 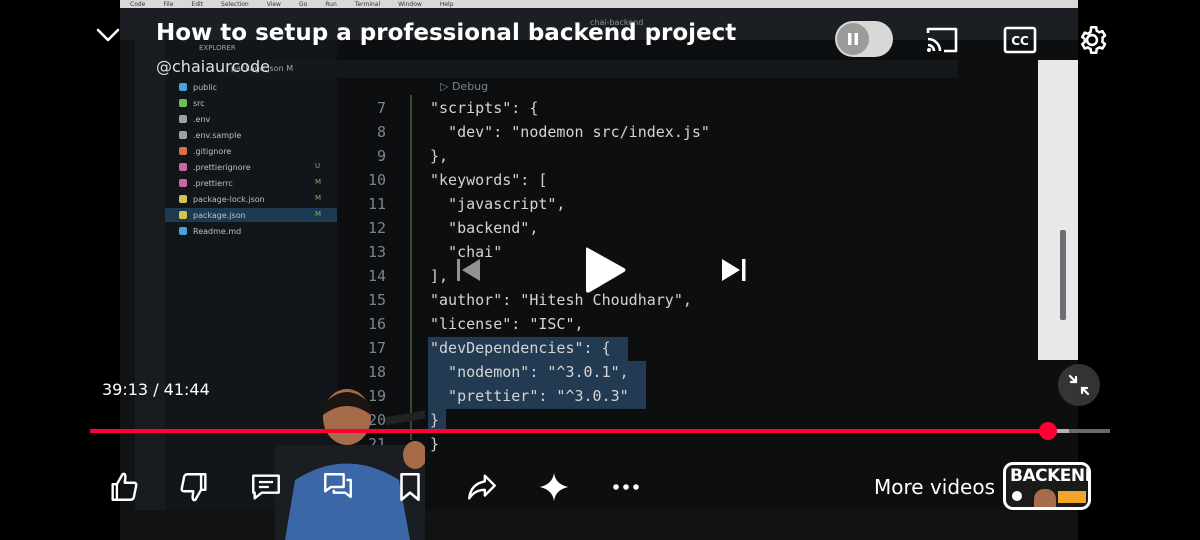 I want to click on explorer-file-item: src, so click(x=192, y=103).